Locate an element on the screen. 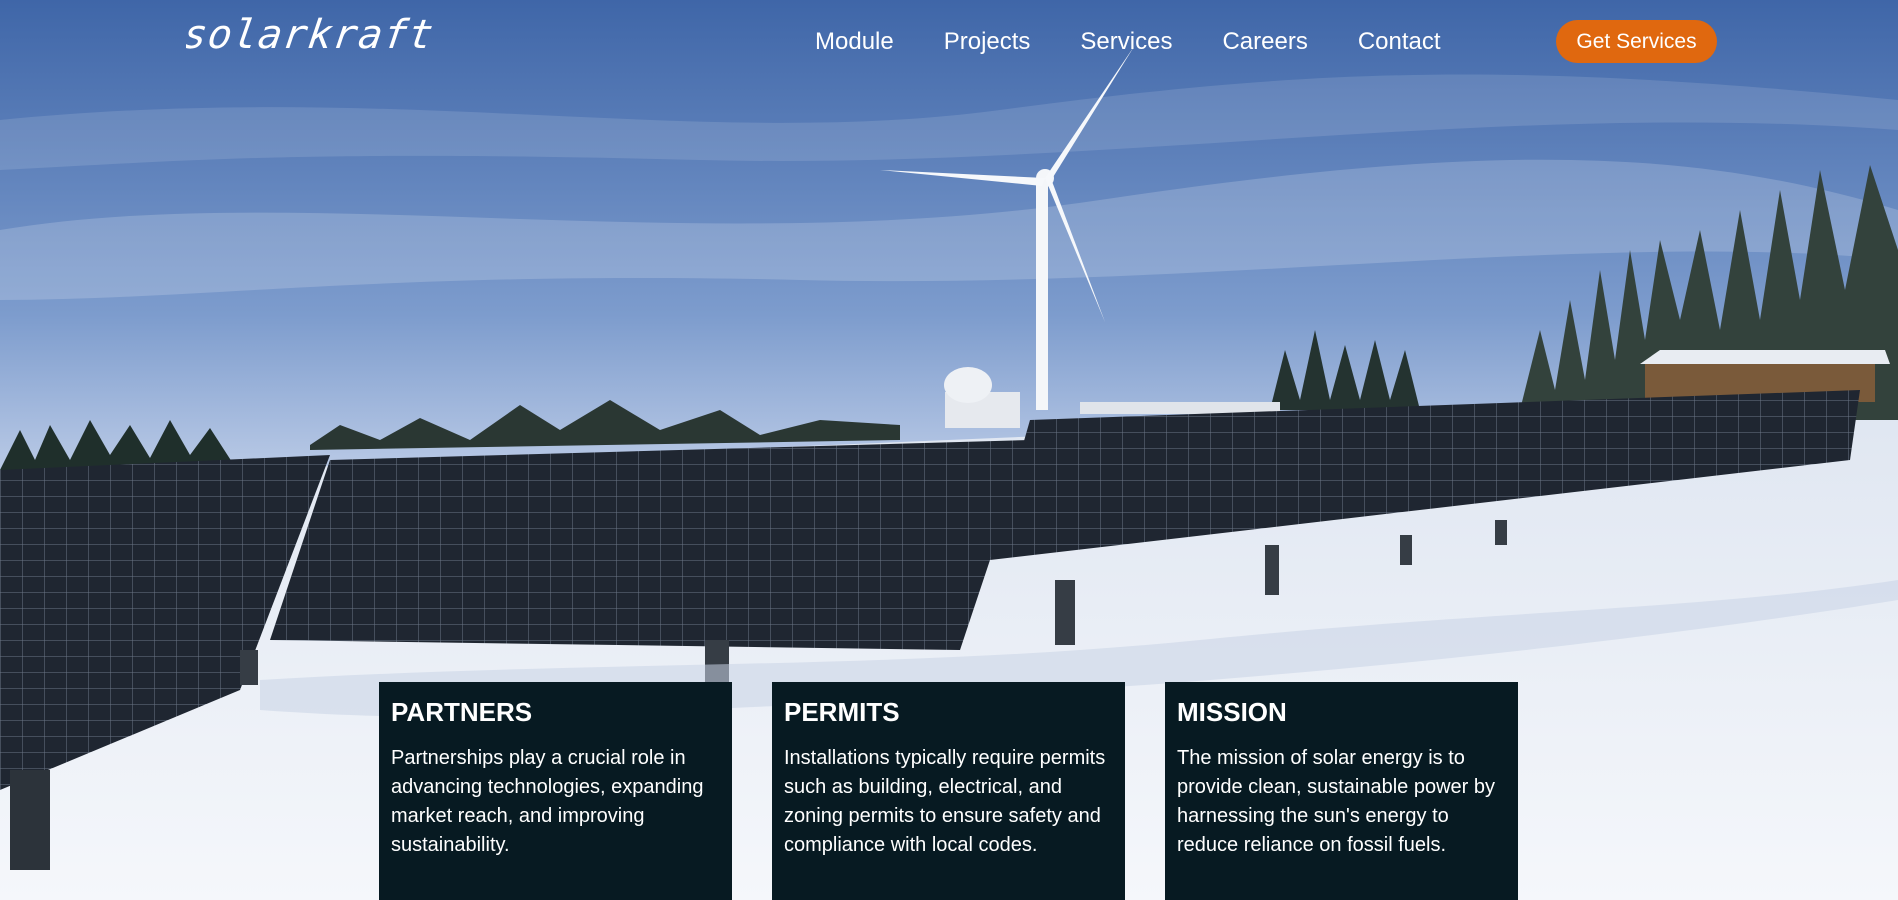  nav-item-module: Module is located at coordinates (854, 42).